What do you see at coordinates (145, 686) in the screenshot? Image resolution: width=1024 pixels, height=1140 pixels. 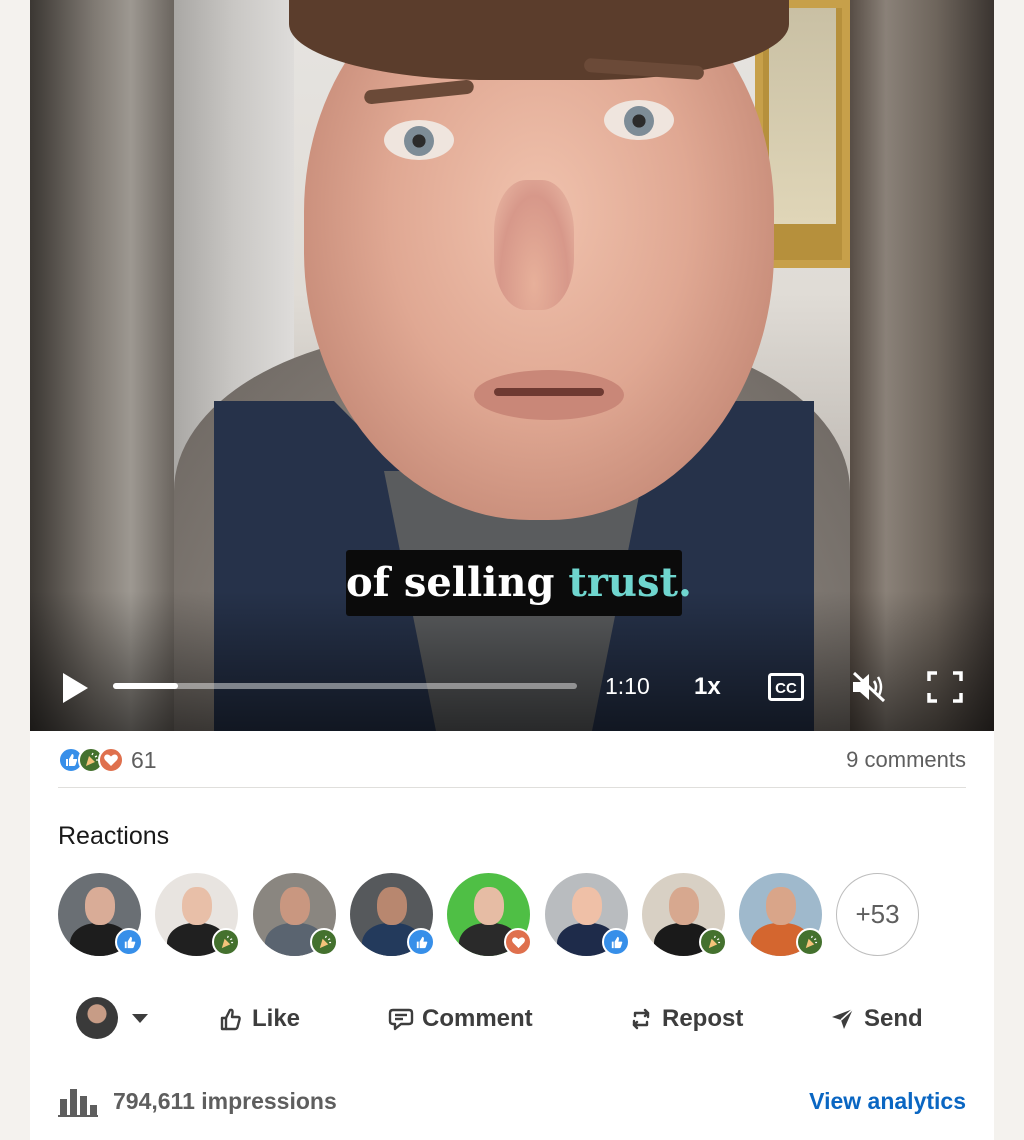 I see `video-progress-fill` at bounding box center [145, 686].